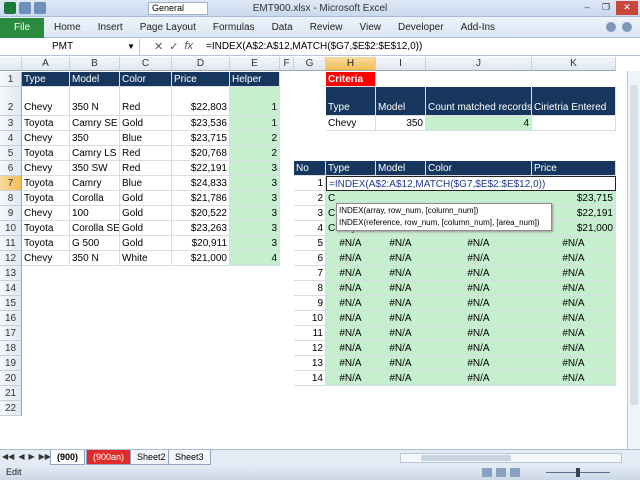 This screenshot has height=480, width=640. What do you see at coordinates (110, 27) in the screenshot?
I see `ribbon-tab: Insert` at bounding box center [110, 27].